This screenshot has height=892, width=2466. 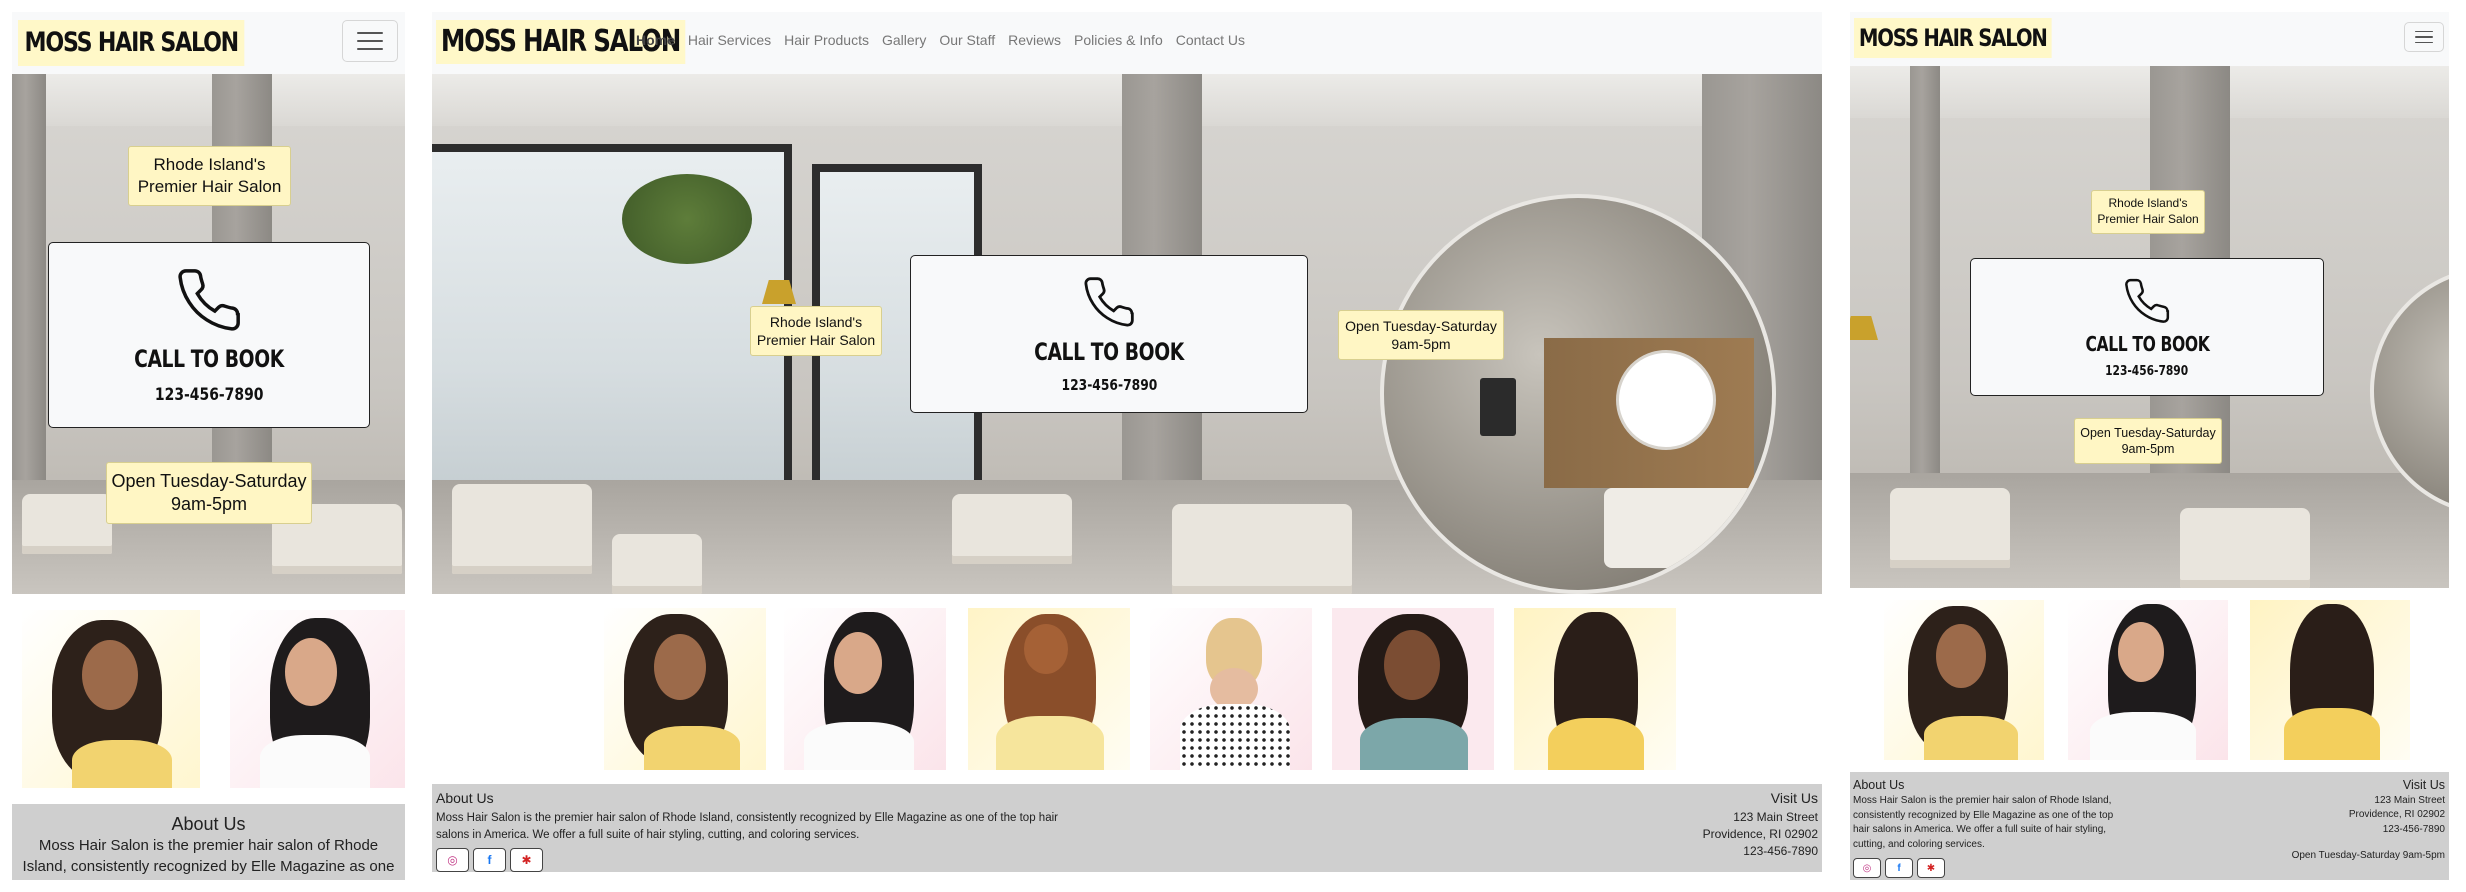 I want to click on nav-link-our-staff: Our Staff, so click(x=967, y=40).